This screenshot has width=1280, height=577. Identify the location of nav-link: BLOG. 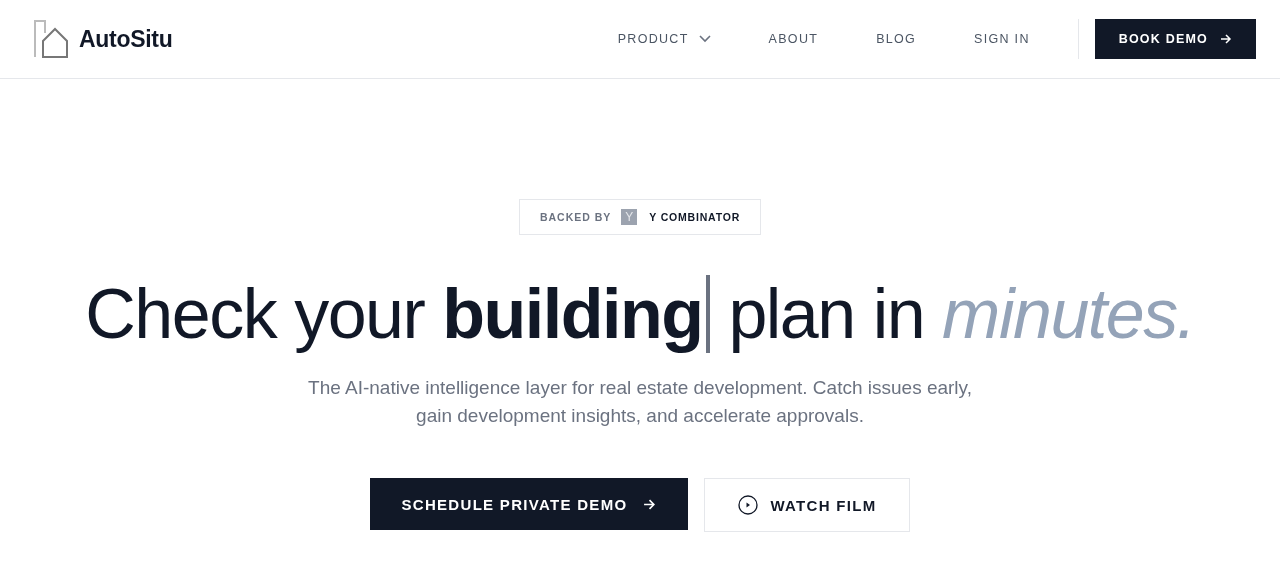
(896, 39).